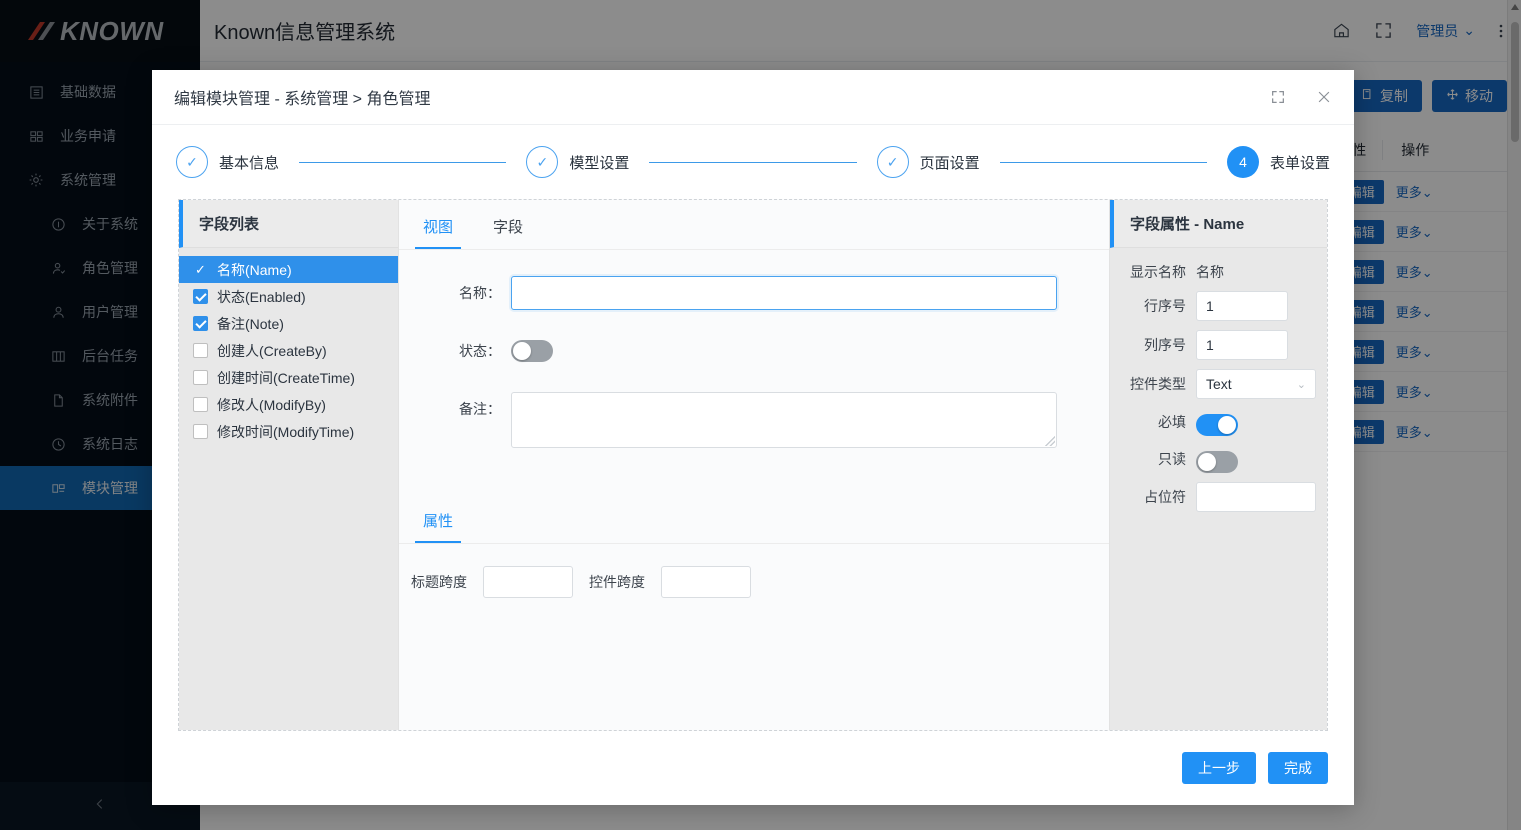 Image resolution: width=1521 pixels, height=830 pixels. What do you see at coordinates (508, 232) in the screenshot?
I see `tab-fields: 字段` at bounding box center [508, 232].